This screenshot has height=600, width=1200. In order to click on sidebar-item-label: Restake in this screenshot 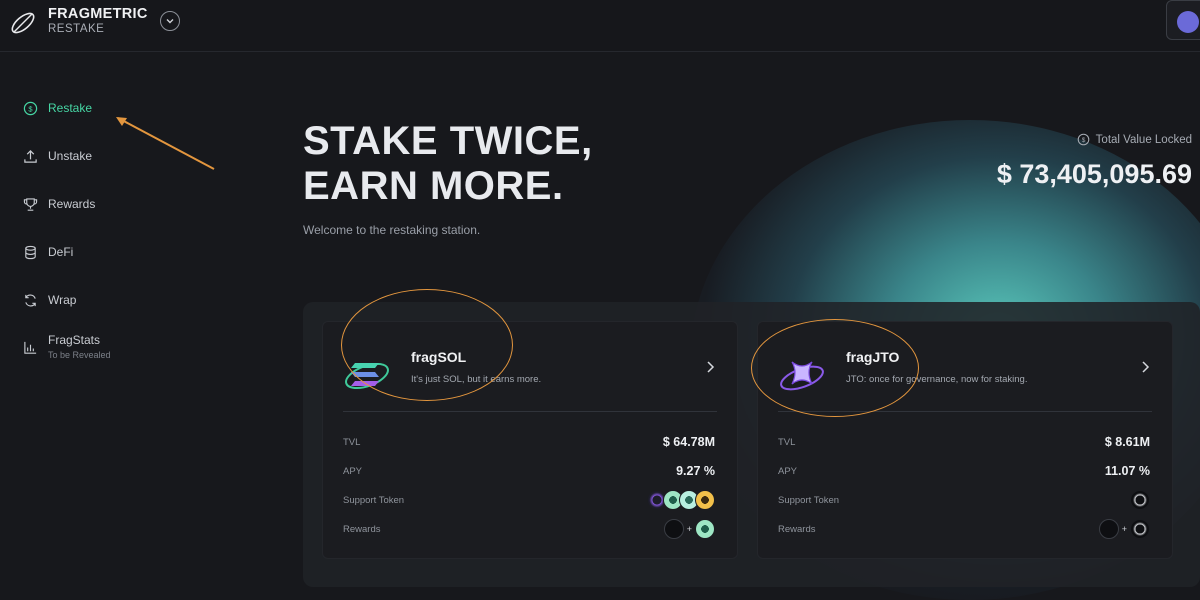, I will do `click(70, 108)`.